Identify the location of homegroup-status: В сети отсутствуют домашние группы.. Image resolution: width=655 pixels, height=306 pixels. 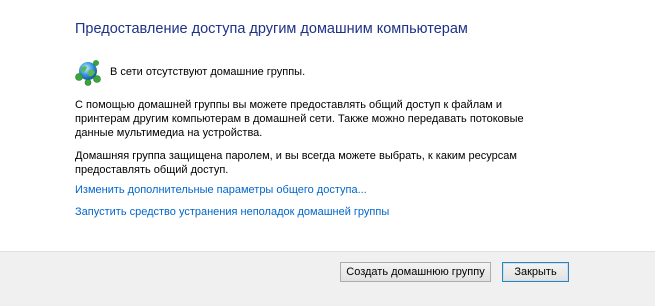
(189, 72).